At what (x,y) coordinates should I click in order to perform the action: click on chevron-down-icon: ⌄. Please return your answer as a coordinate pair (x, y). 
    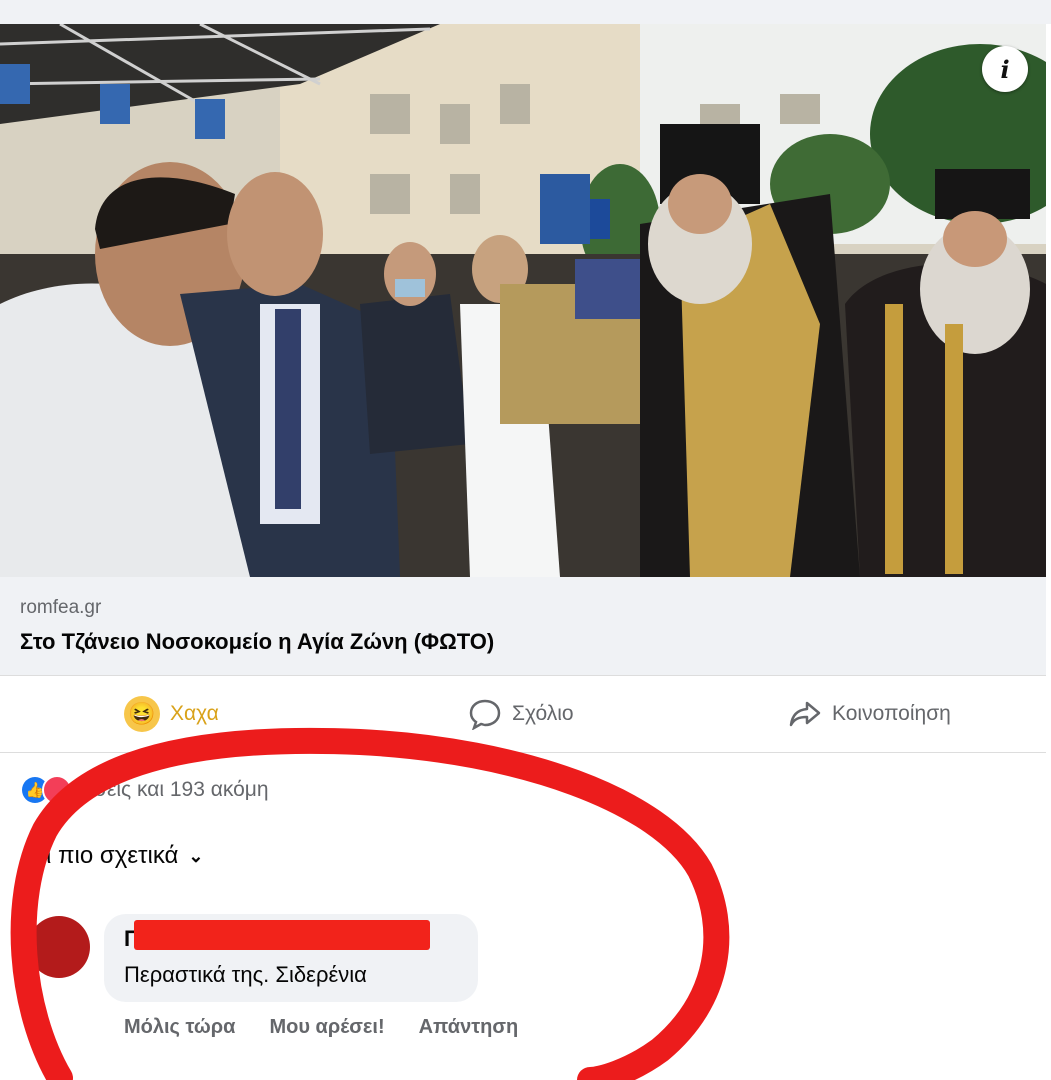
    Looking at the image, I should click on (196, 855).